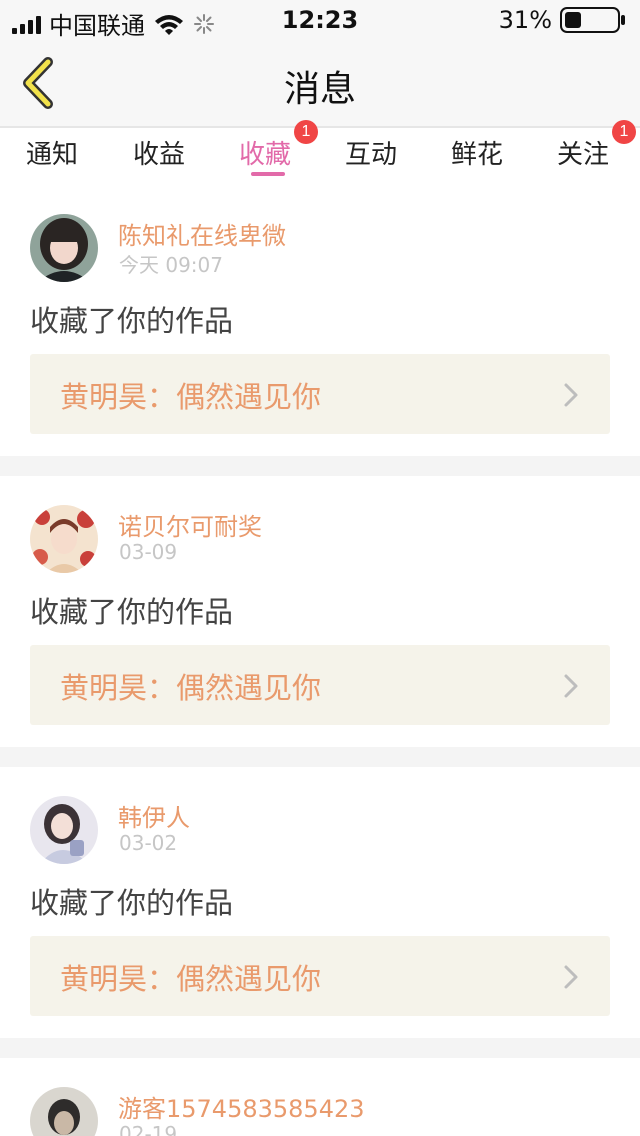 The width and height of the screenshot is (640, 1136). I want to click on timestamp: 03-09, so click(148, 552).